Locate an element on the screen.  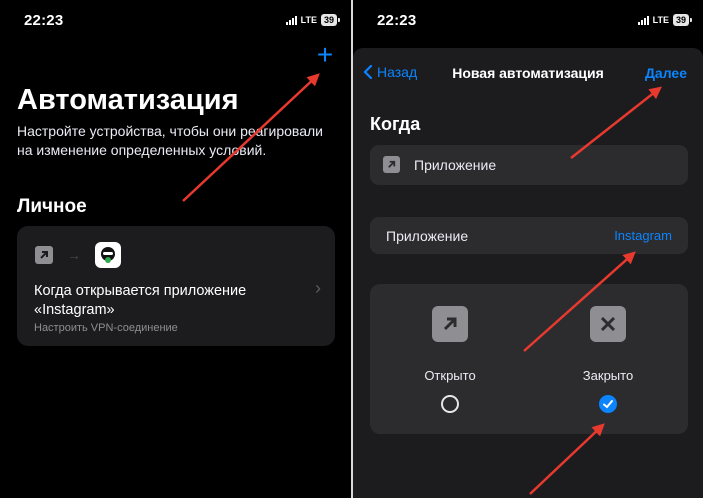
automation-card-title: Когда открывается приложение «Instagram» is located at coordinates (140, 300).